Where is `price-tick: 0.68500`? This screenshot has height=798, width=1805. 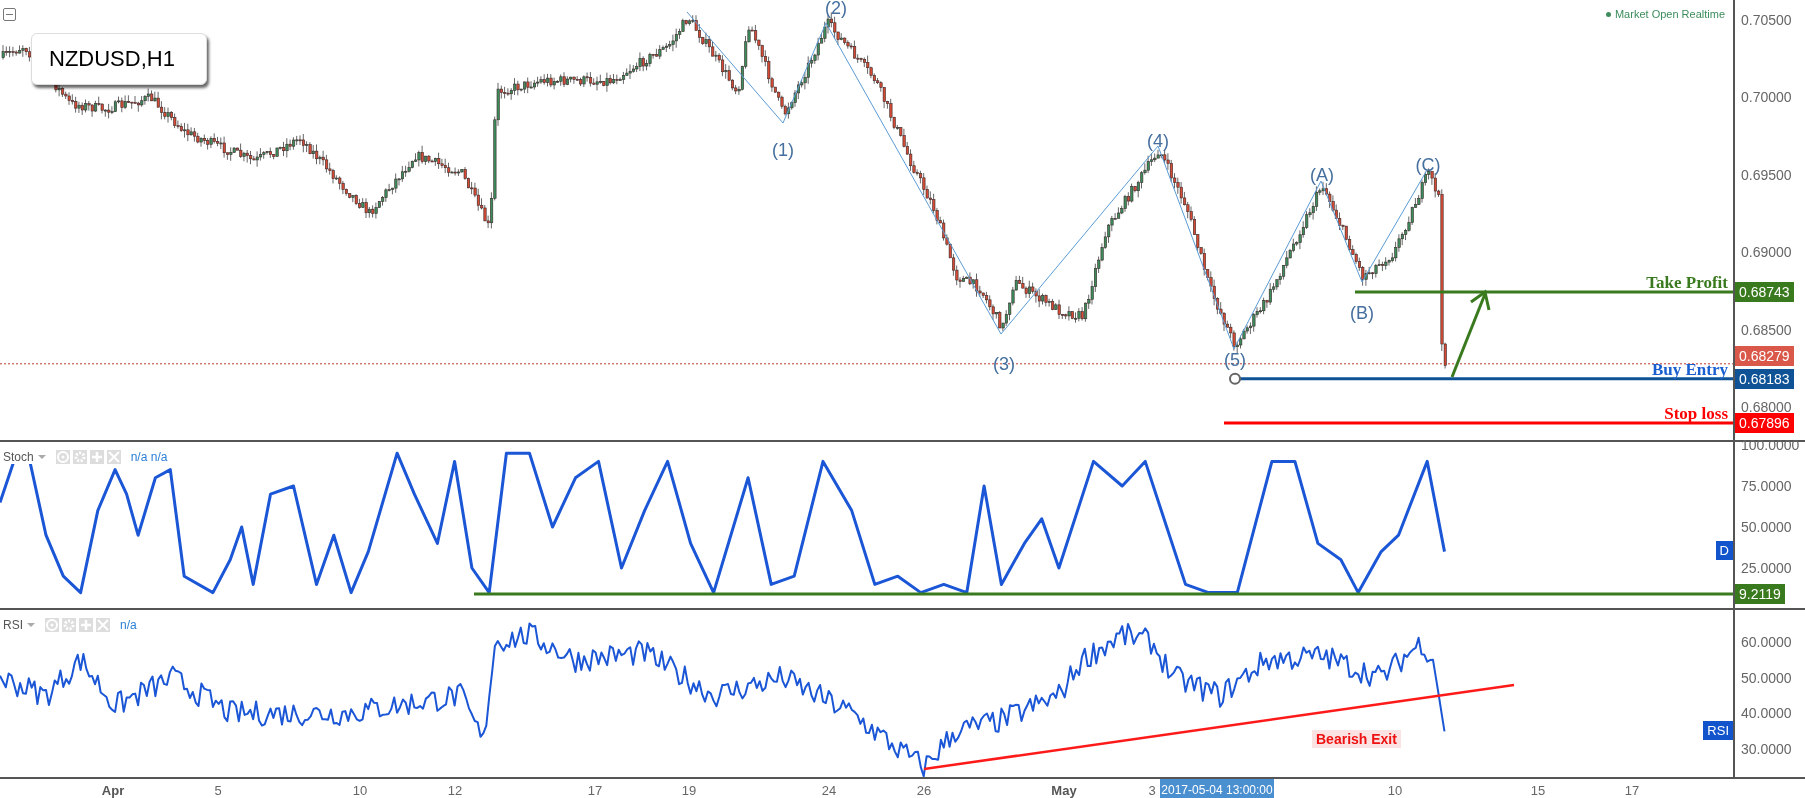 price-tick: 0.68500 is located at coordinates (1766, 329).